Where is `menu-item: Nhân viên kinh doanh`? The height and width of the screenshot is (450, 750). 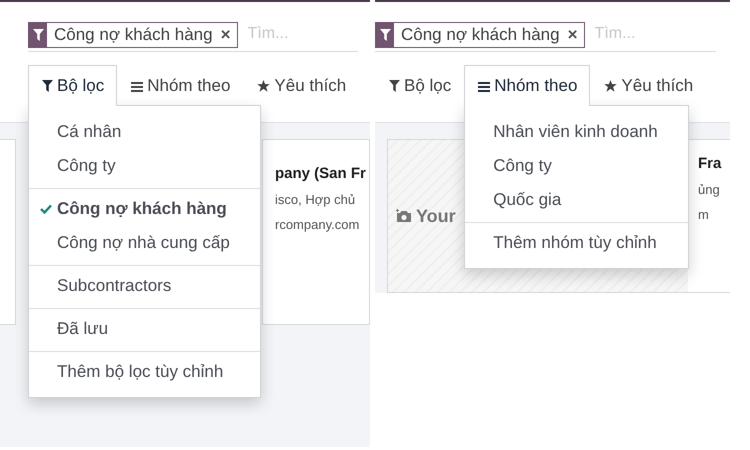
menu-item: Nhân viên kinh doanh is located at coordinates (576, 132).